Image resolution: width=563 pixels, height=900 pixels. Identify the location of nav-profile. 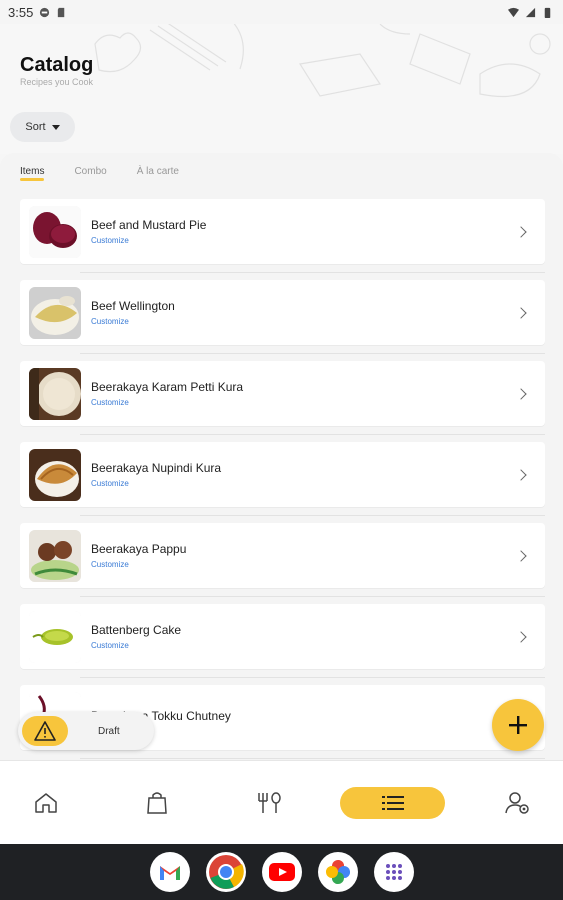
(518, 803).